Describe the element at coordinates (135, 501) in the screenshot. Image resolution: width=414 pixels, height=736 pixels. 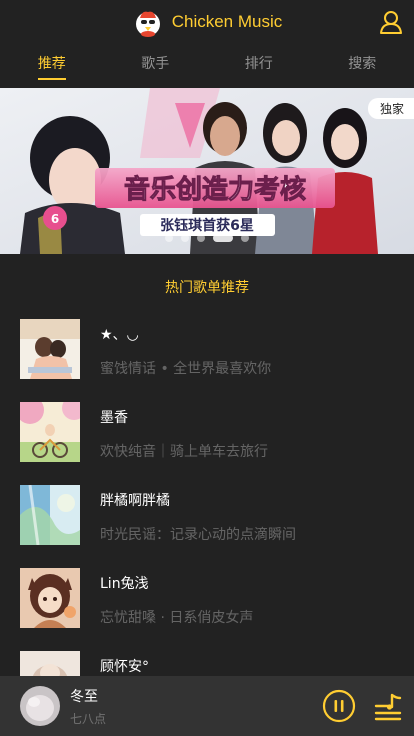
I see `playlist-name: 胖橘啊胖橘` at that location.